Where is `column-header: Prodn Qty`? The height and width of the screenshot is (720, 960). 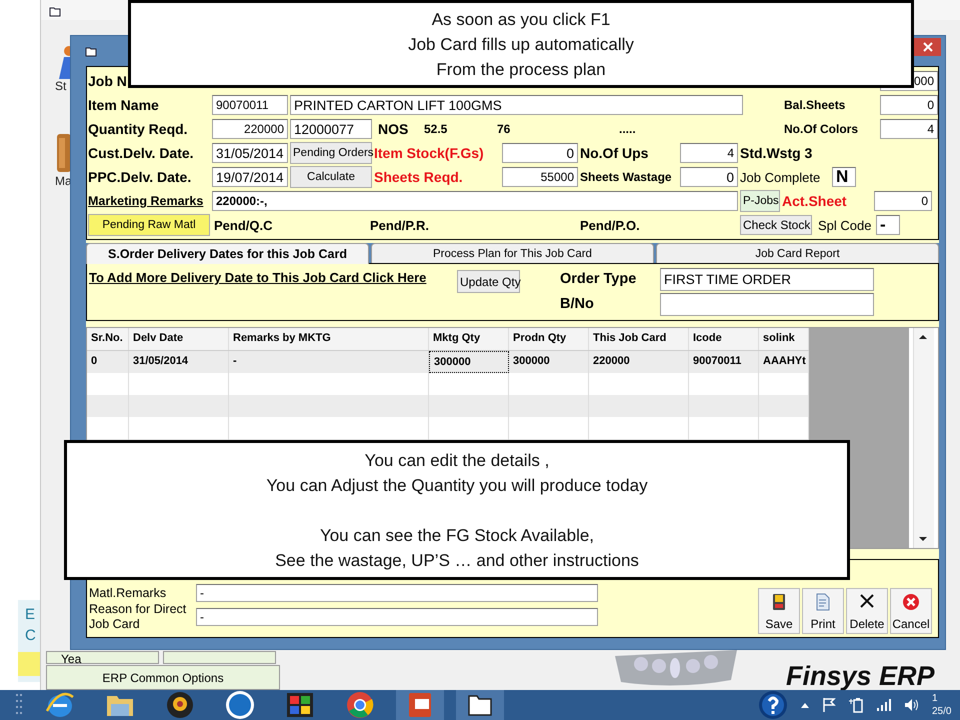 column-header: Prodn Qty is located at coordinates (549, 339).